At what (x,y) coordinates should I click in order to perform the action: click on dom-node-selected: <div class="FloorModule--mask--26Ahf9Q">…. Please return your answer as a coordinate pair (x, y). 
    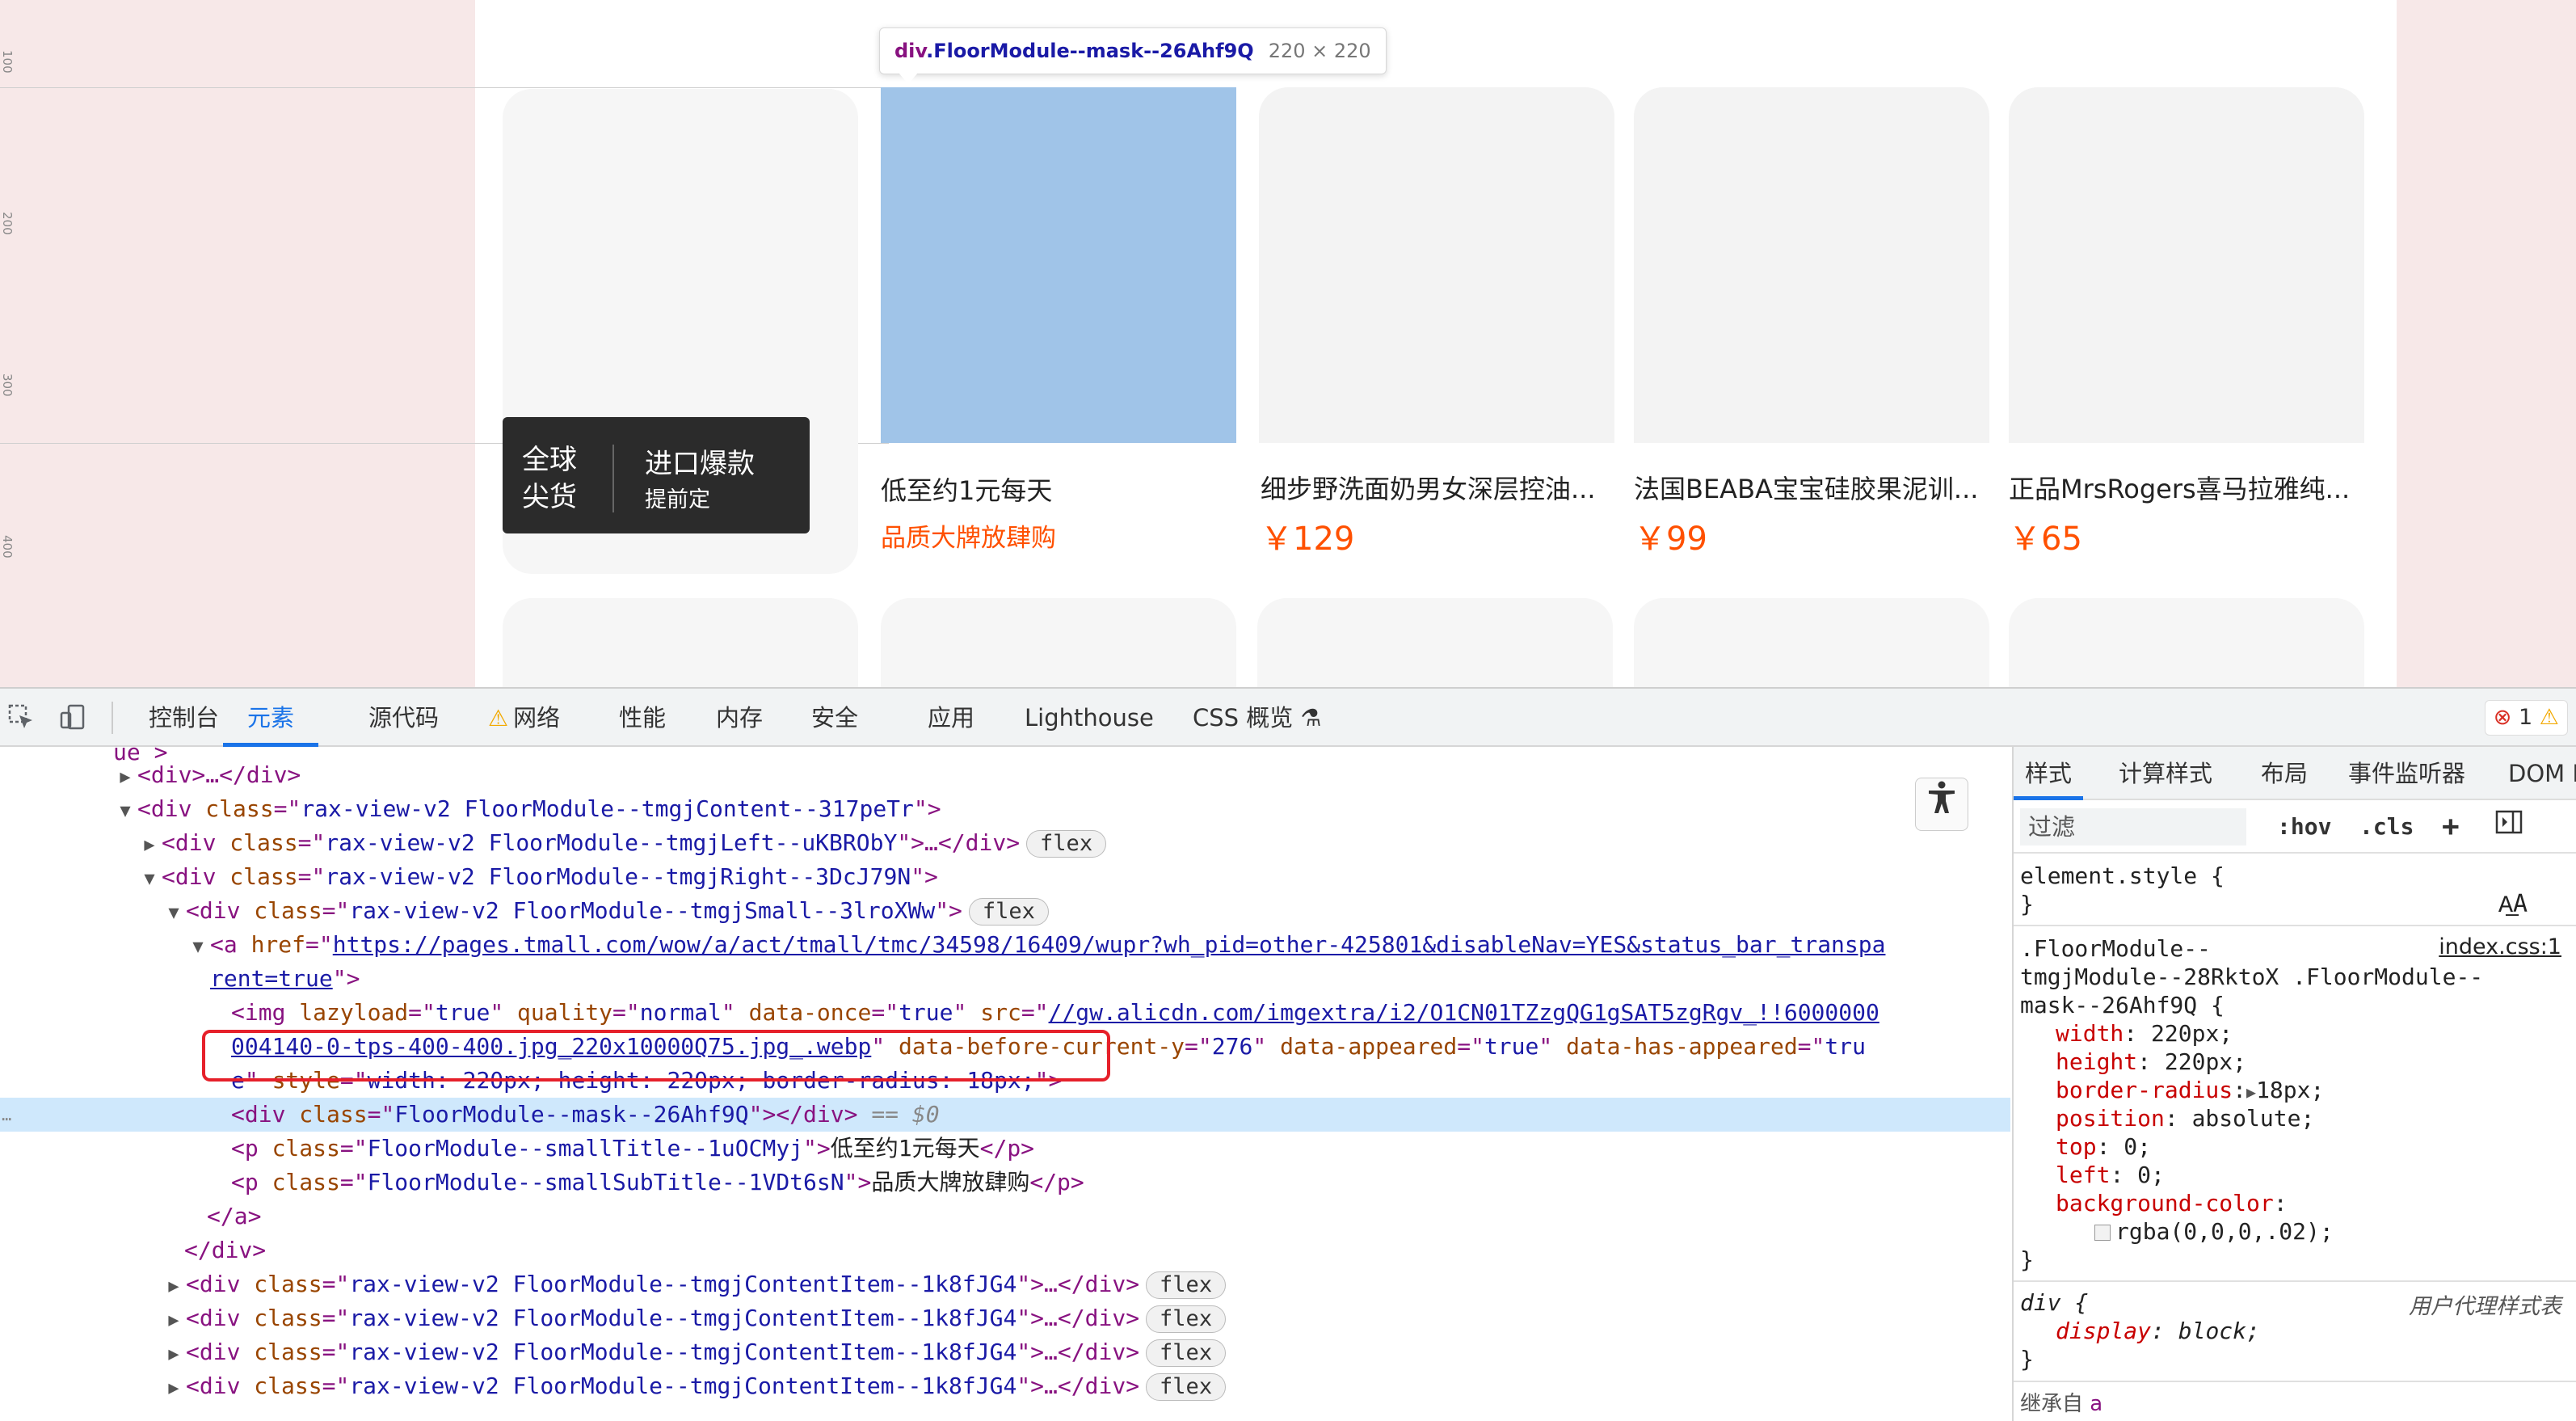
    Looking at the image, I should click on (1005, 1115).